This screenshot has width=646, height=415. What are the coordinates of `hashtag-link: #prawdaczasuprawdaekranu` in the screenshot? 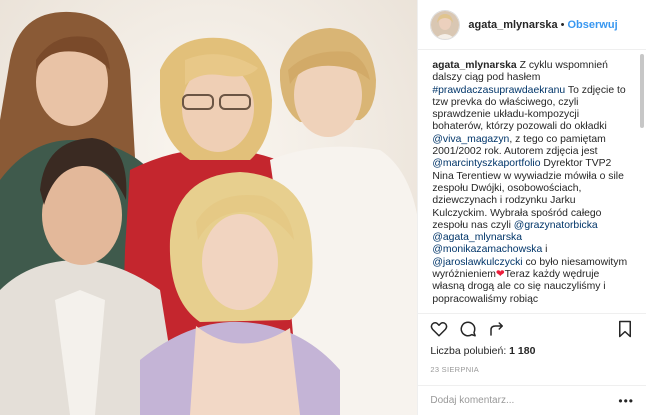 It's located at (498, 90).